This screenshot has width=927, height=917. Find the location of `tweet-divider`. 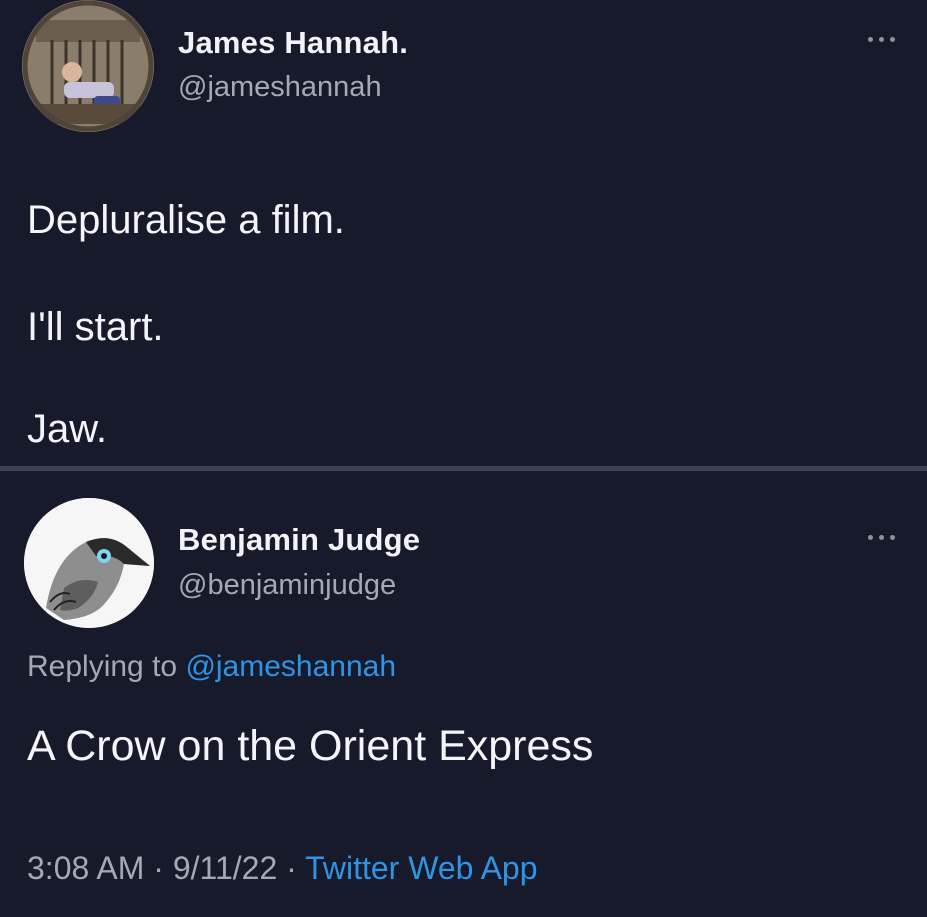

tweet-divider is located at coordinates (463, 468).